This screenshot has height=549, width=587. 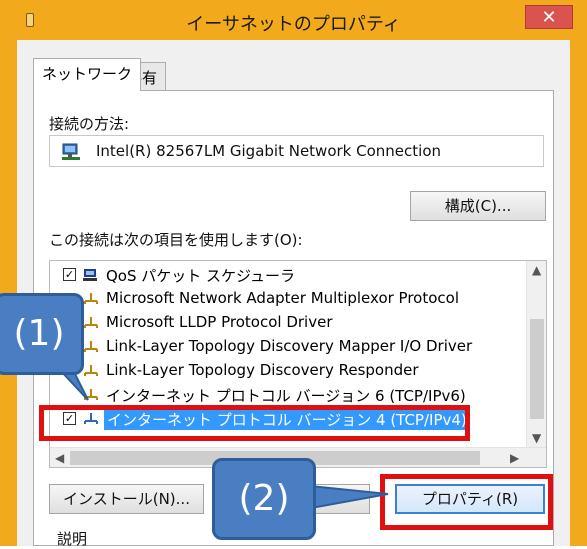 What do you see at coordinates (87, 74) in the screenshot?
I see `tab-network: ネットワーク` at bounding box center [87, 74].